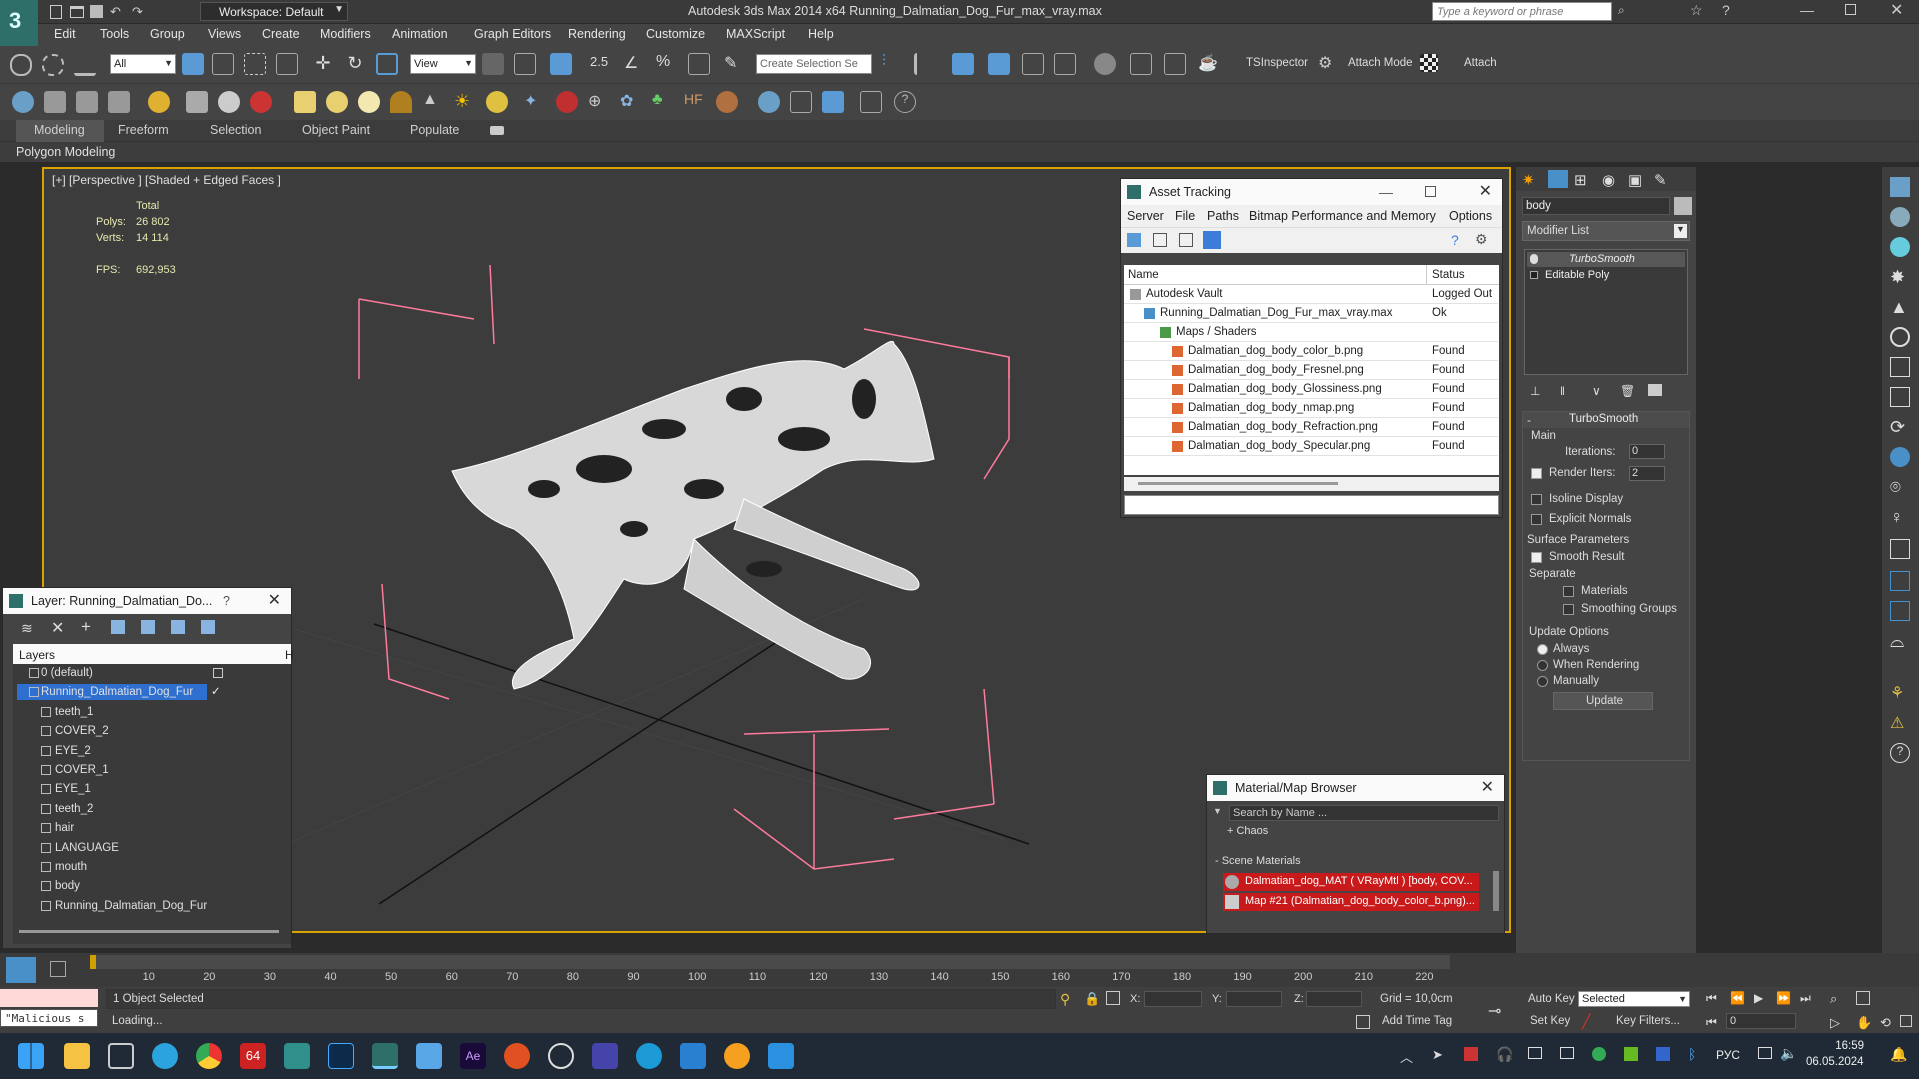 This screenshot has width=1919, height=1079. I want to click on refresh-icon, so click(1134, 240).